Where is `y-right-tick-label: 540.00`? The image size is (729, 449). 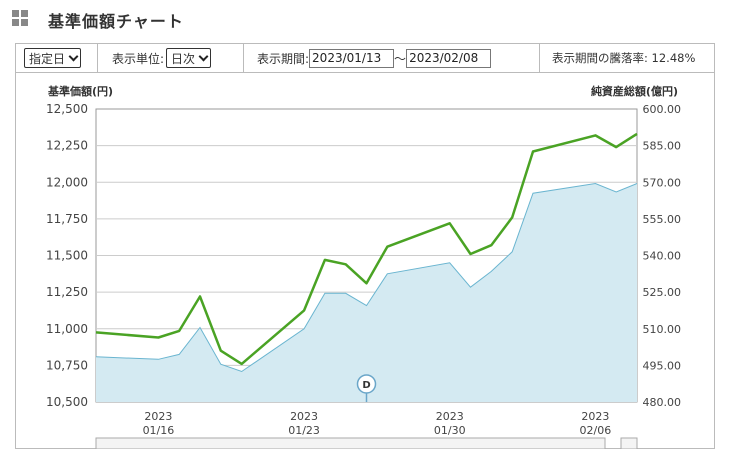
y-right-tick-label: 540.00 is located at coordinates (662, 256).